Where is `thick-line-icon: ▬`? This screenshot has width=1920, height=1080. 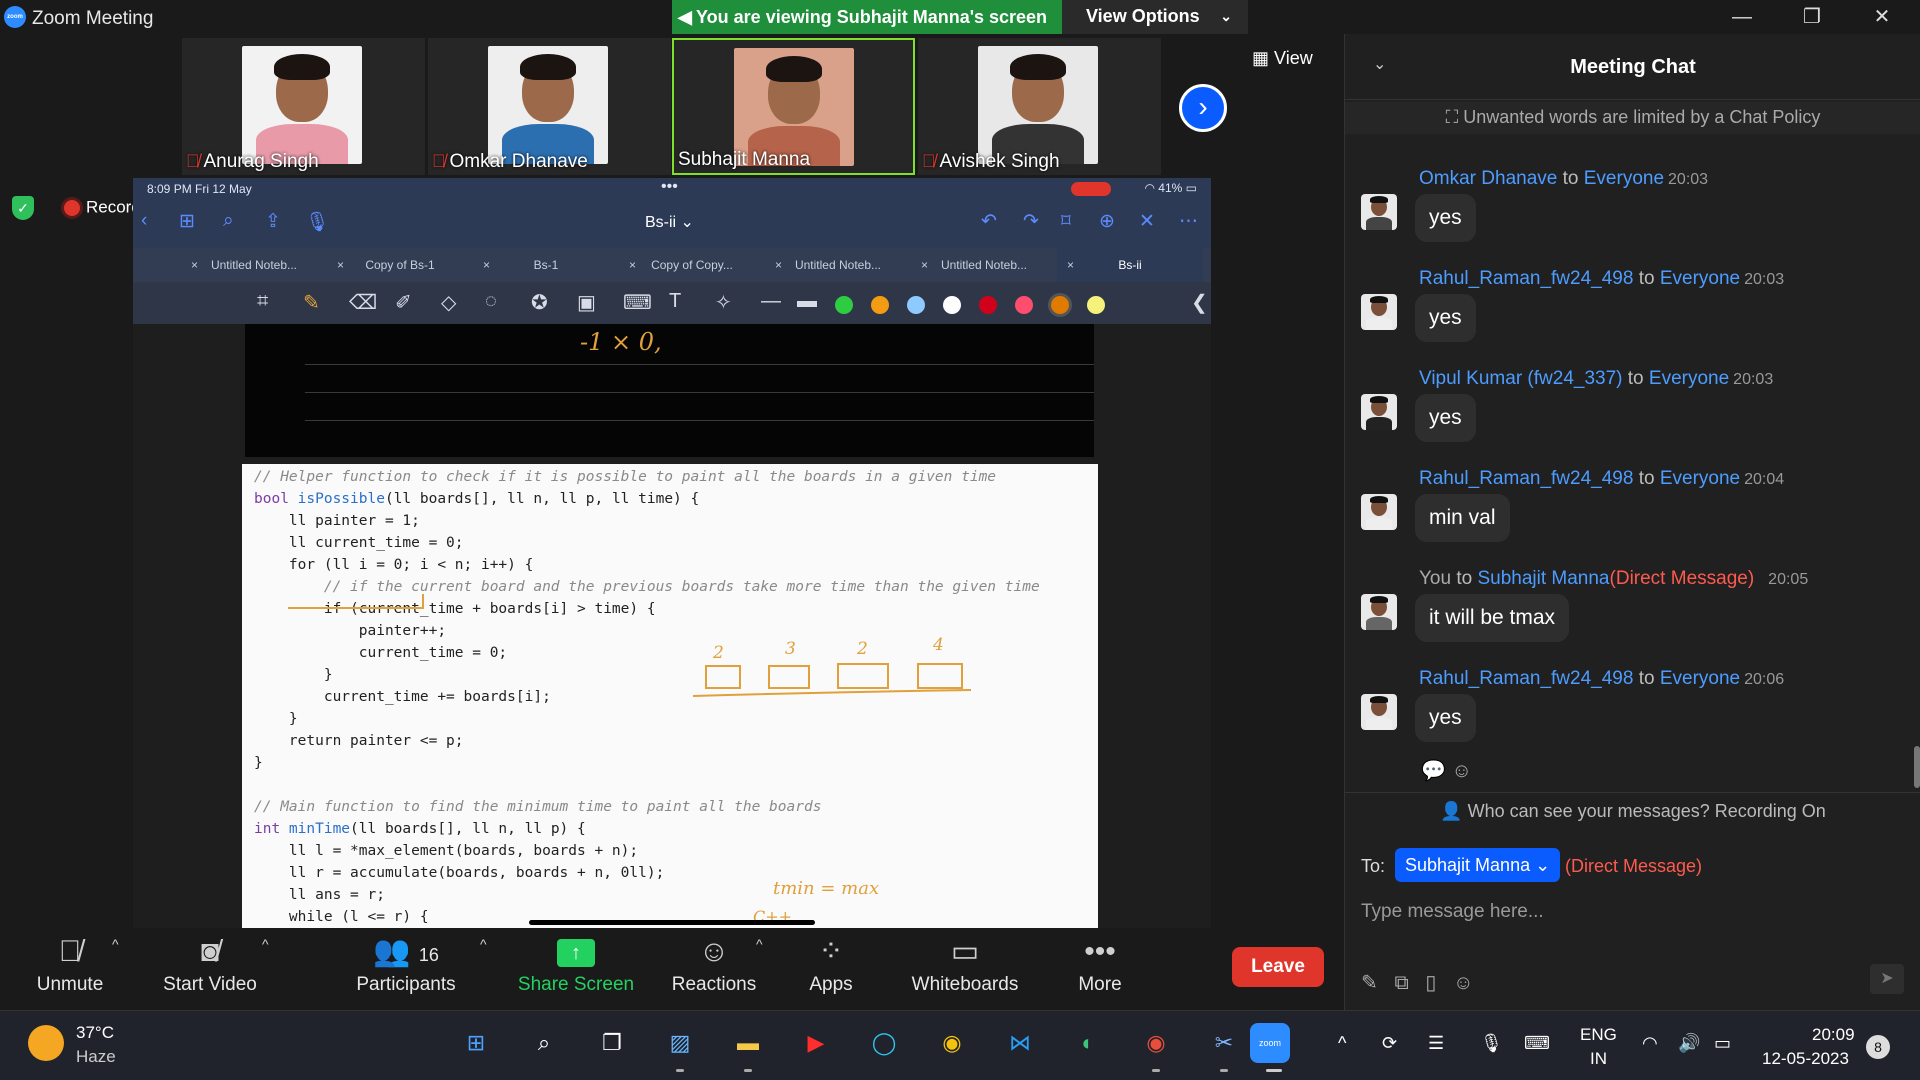
thick-line-icon: ▬ is located at coordinates (807, 301).